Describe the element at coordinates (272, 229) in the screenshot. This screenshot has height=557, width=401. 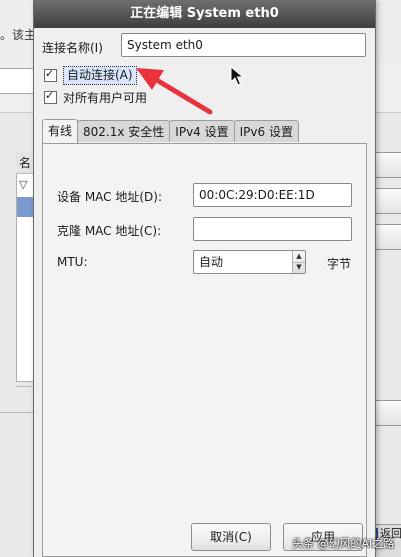
I see `cloned-mac-input` at that location.